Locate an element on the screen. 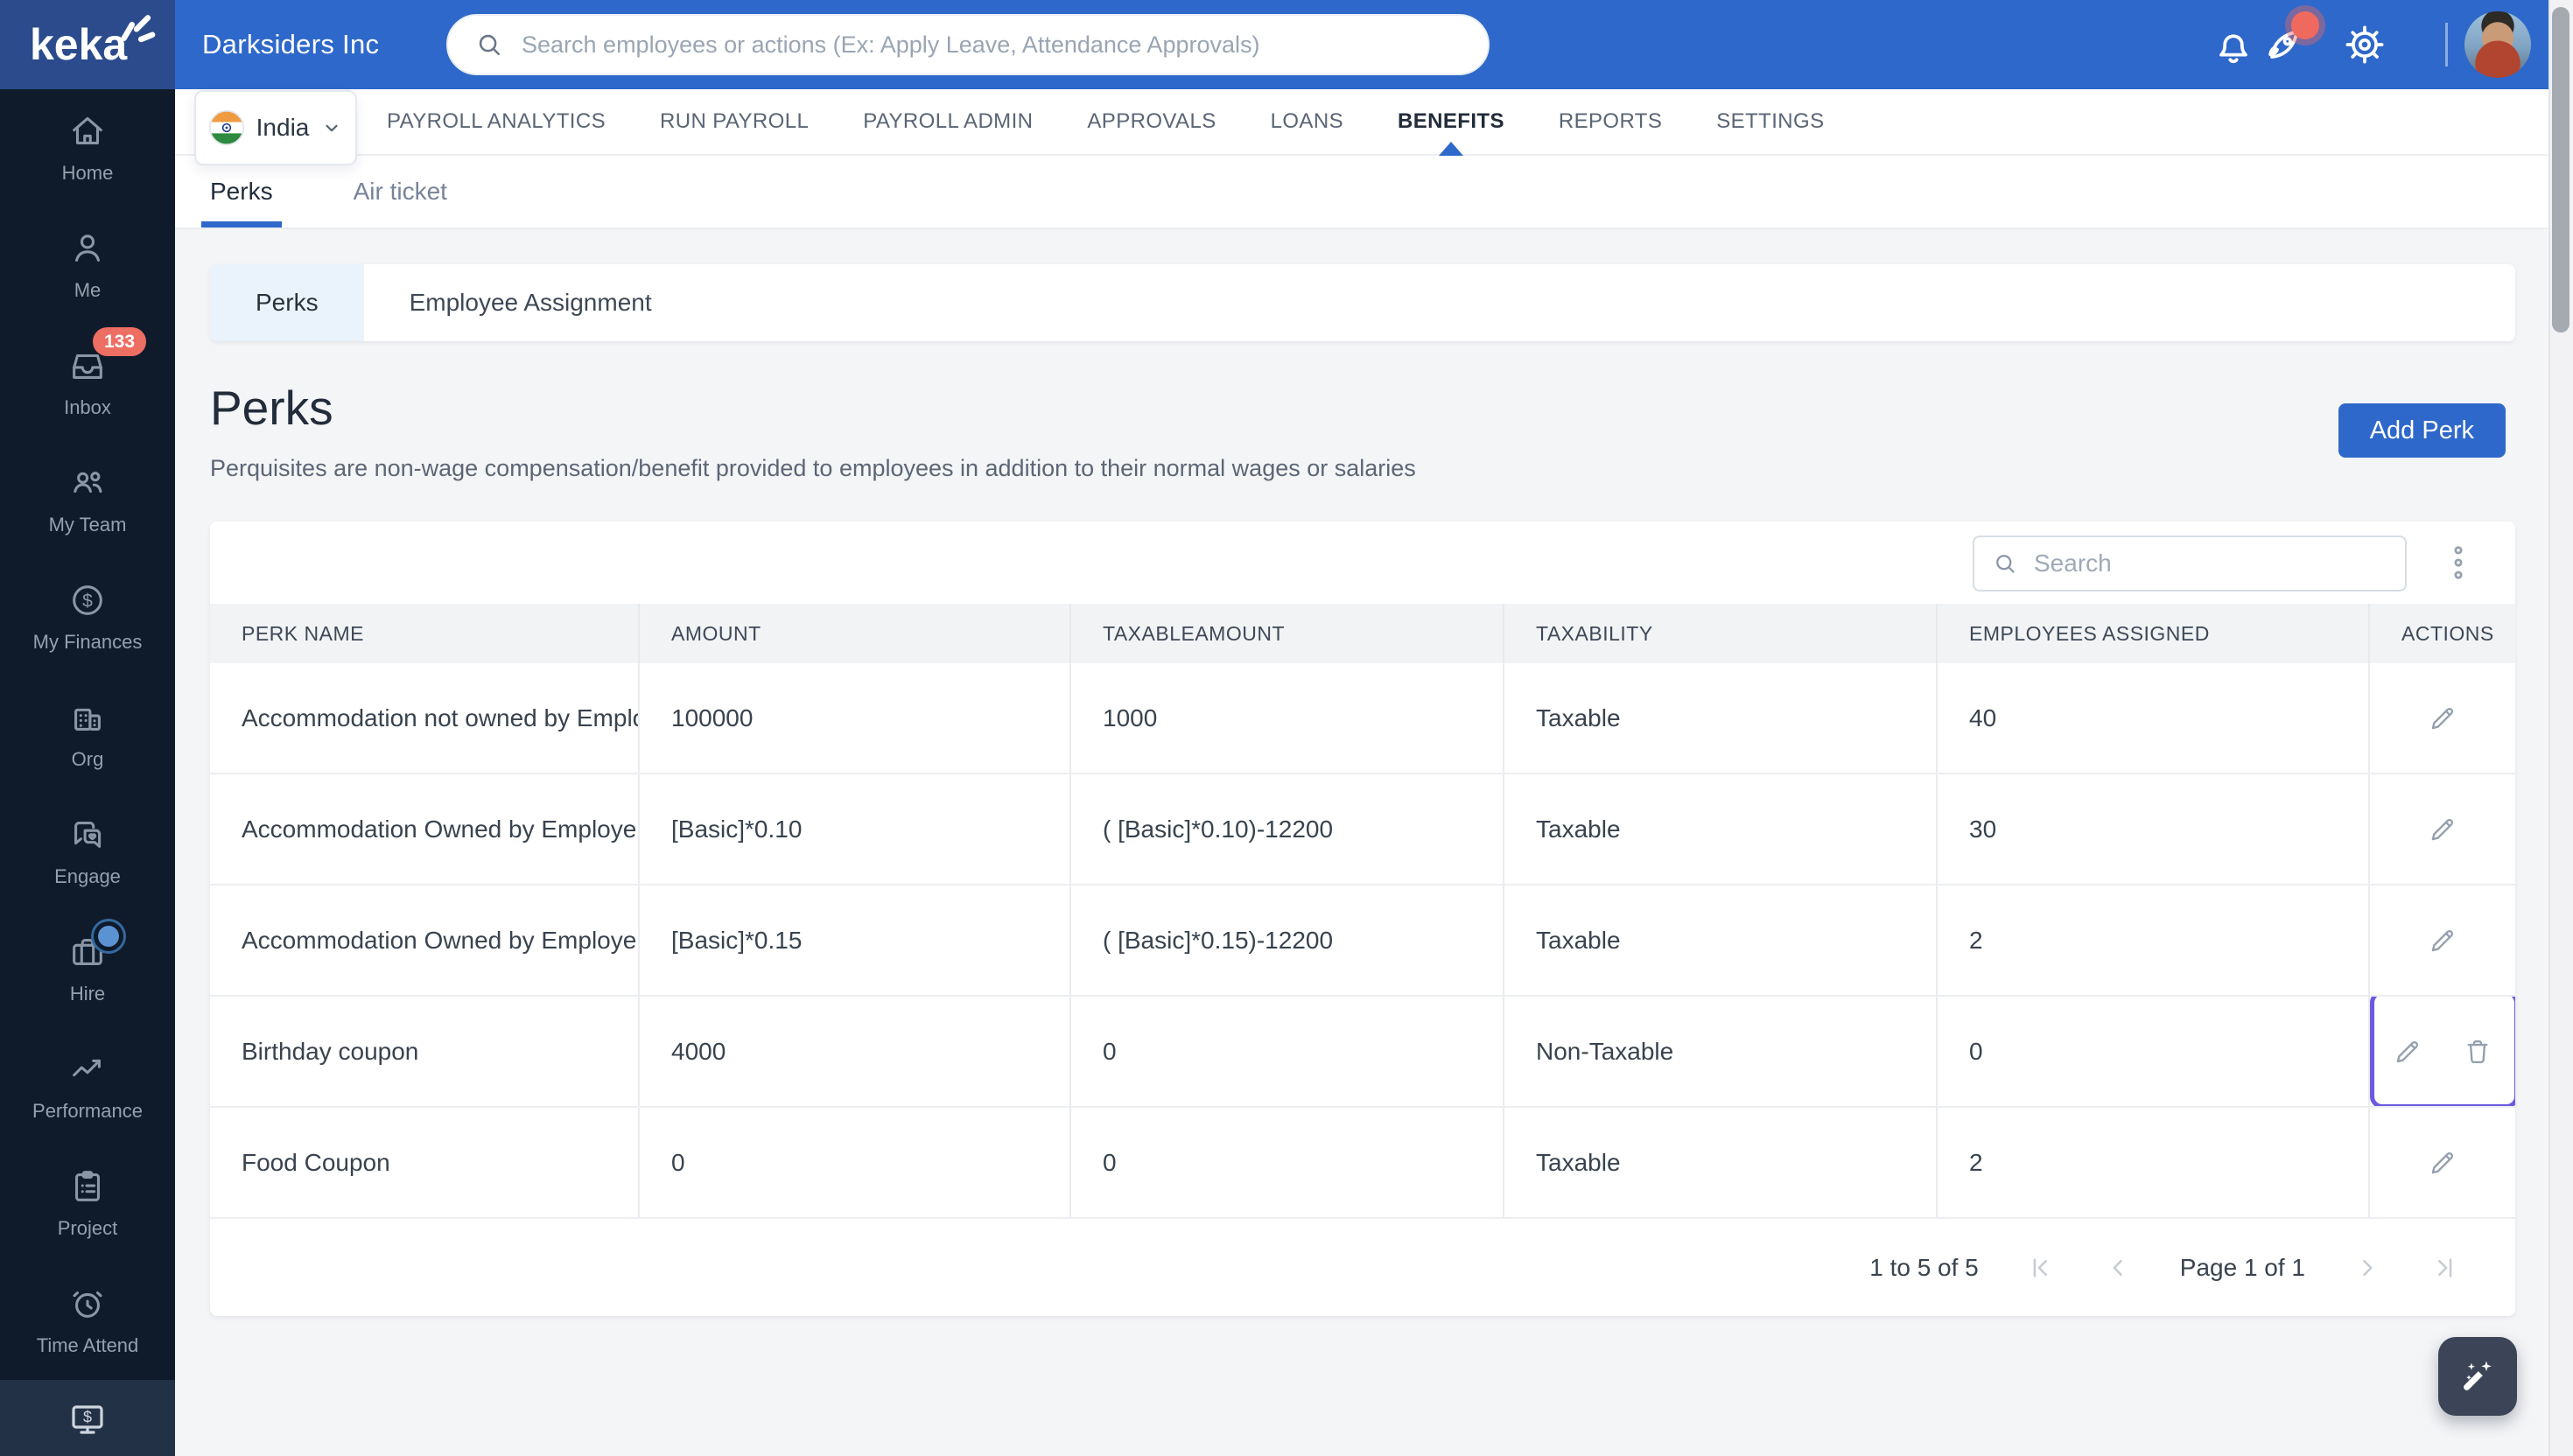  sidebar-item-label: Time Attend is located at coordinates (87, 1345).